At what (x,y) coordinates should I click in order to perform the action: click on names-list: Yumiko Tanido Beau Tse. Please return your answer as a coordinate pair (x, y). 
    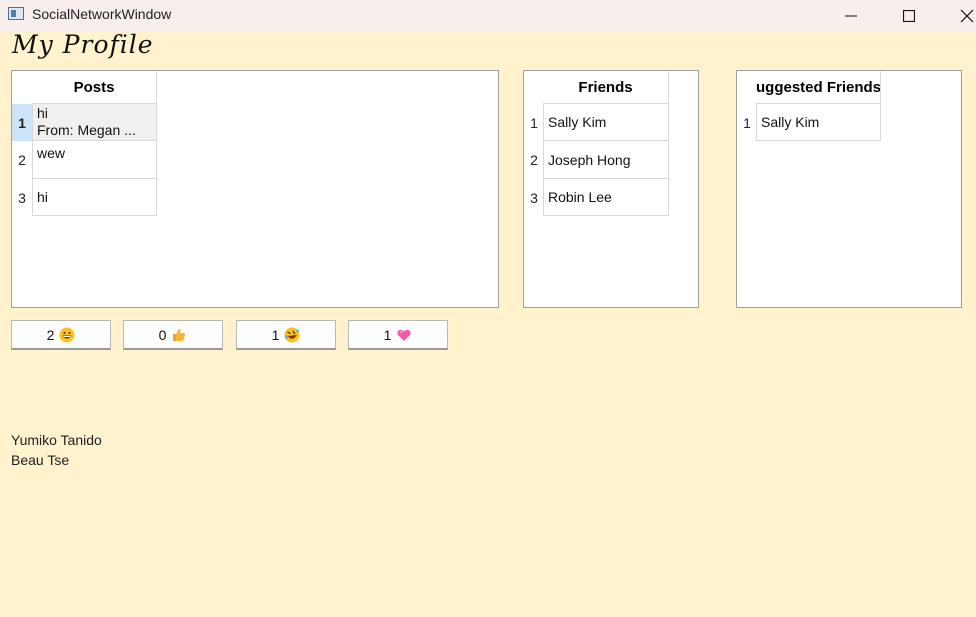
    Looking at the image, I should click on (56, 450).